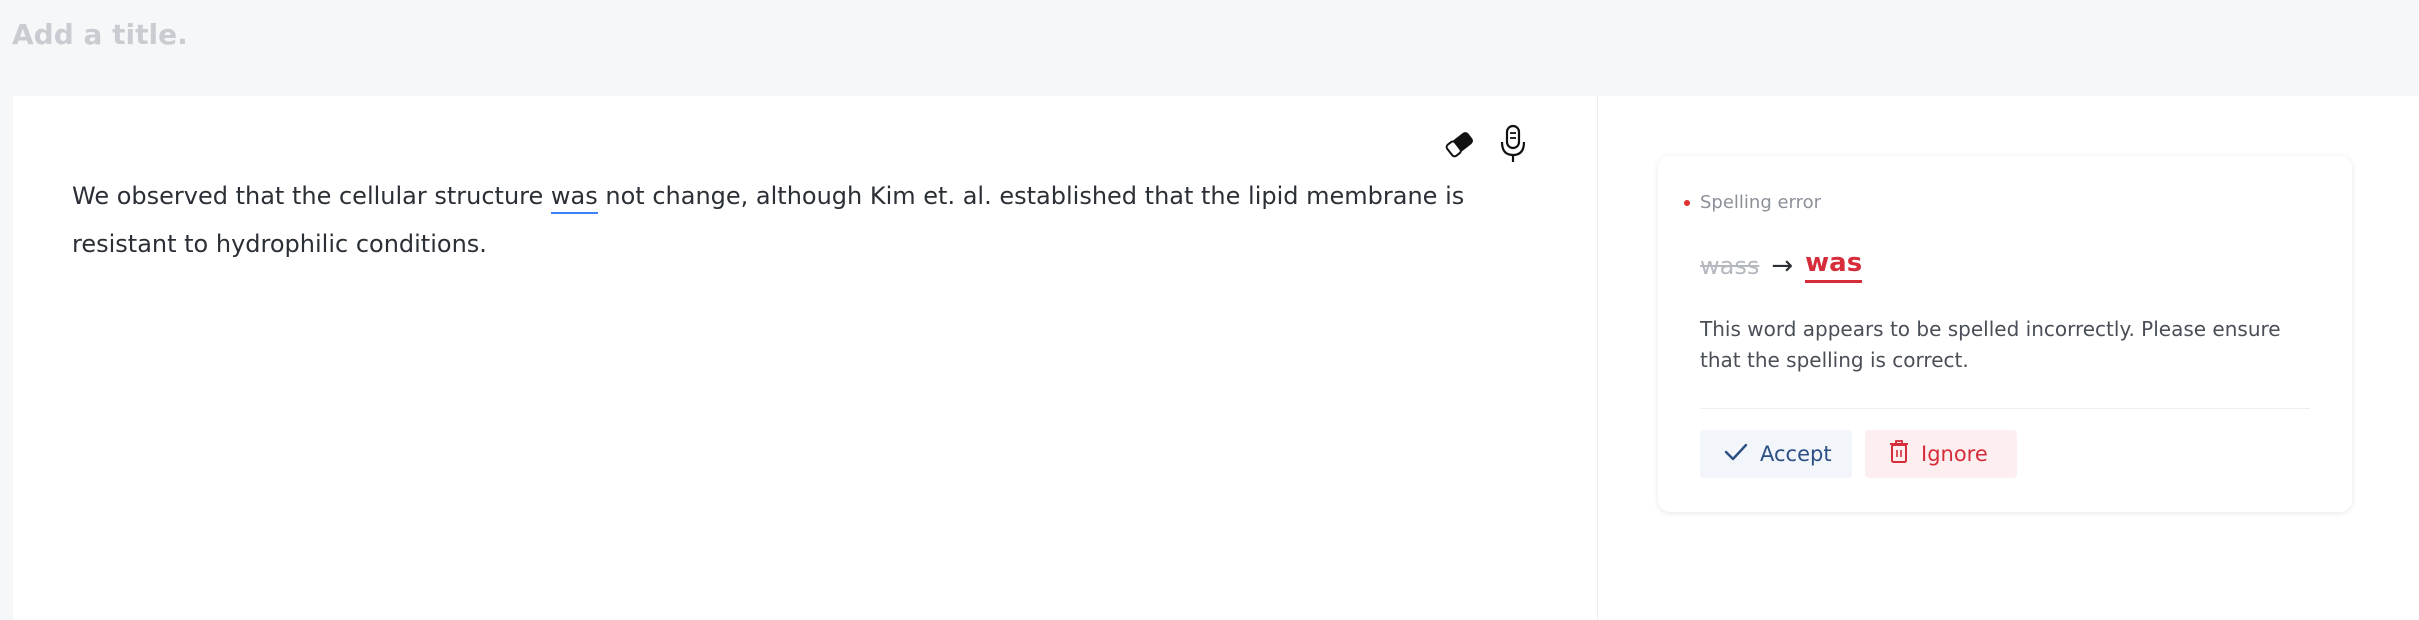 The image size is (2419, 620). What do you see at coordinates (1730, 265) in the screenshot?
I see `original-word: wass` at bounding box center [1730, 265].